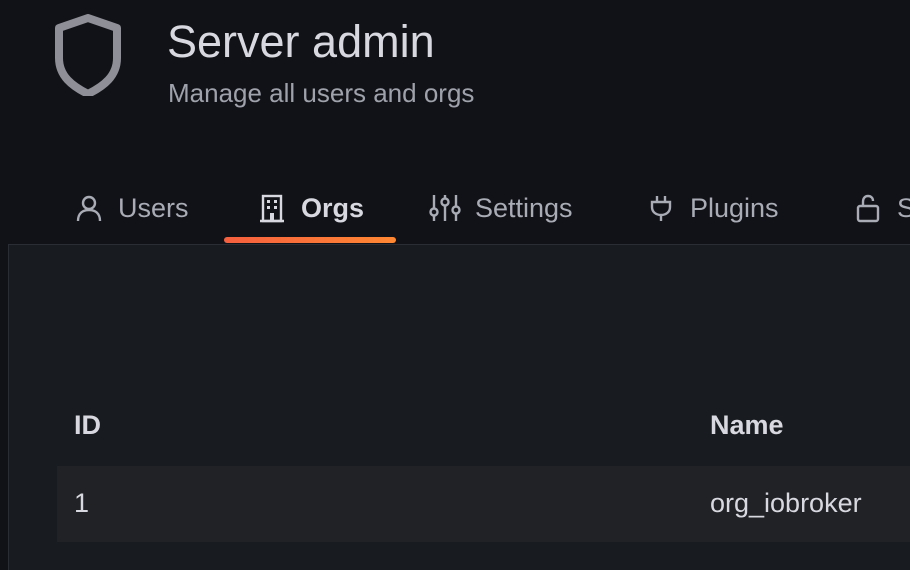  I want to click on org-name-cell: org_iobroker, so click(786, 503).